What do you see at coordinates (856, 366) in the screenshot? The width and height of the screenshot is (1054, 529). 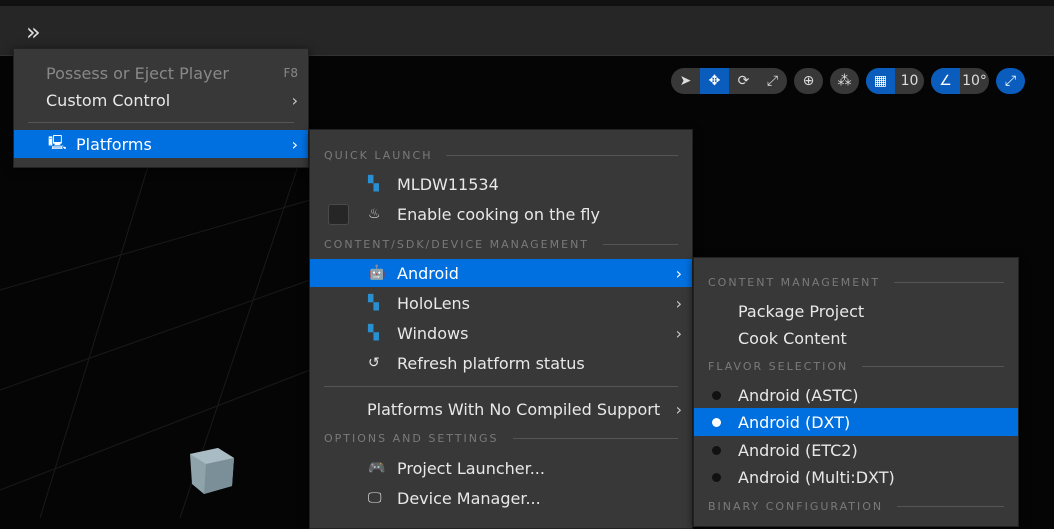 I see `section-header-flavor: FLAVOR SELECTION` at bounding box center [856, 366].